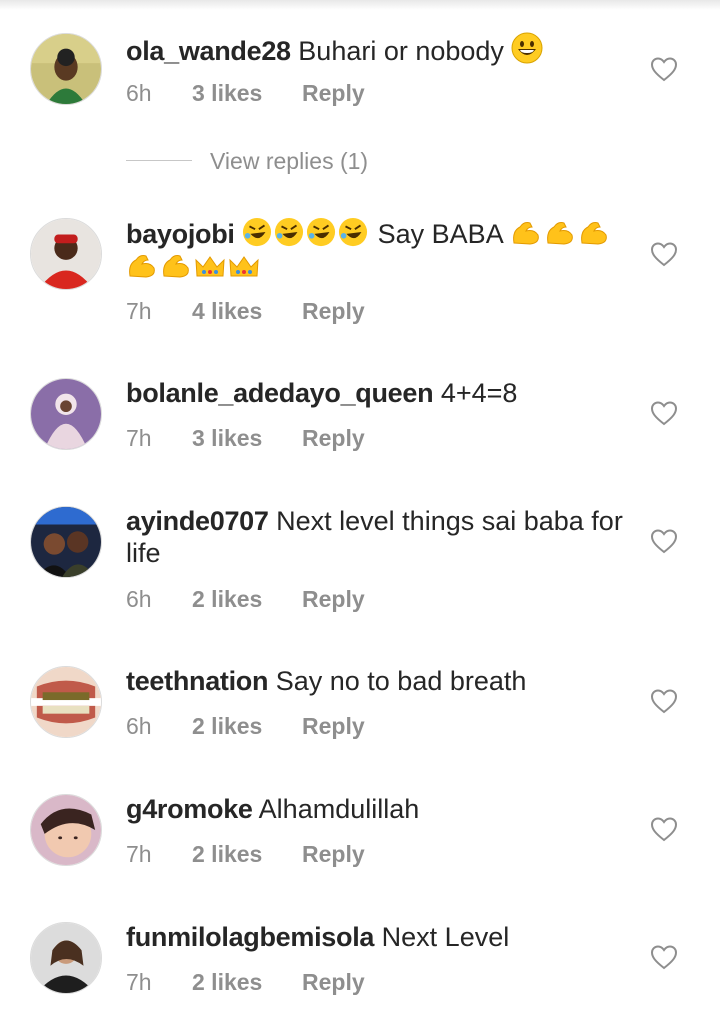 This screenshot has height=1014, width=720. What do you see at coordinates (440, 234) in the screenshot?
I see `comment-text: Say BABA` at bounding box center [440, 234].